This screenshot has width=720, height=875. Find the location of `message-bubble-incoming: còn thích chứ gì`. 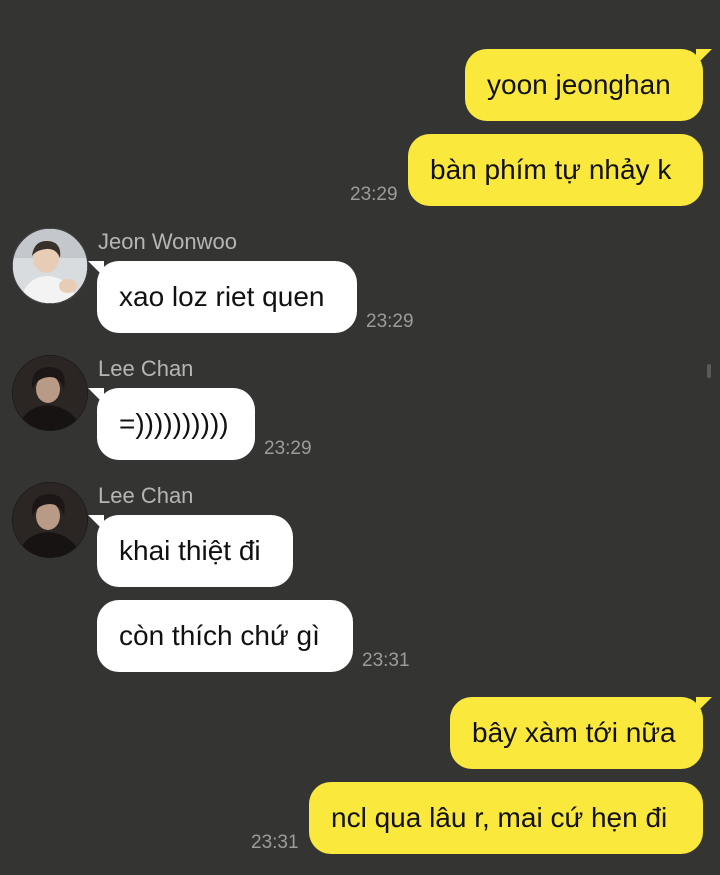

message-bubble-incoming: còn thích chứ gì is located at coordinates (225, 636).